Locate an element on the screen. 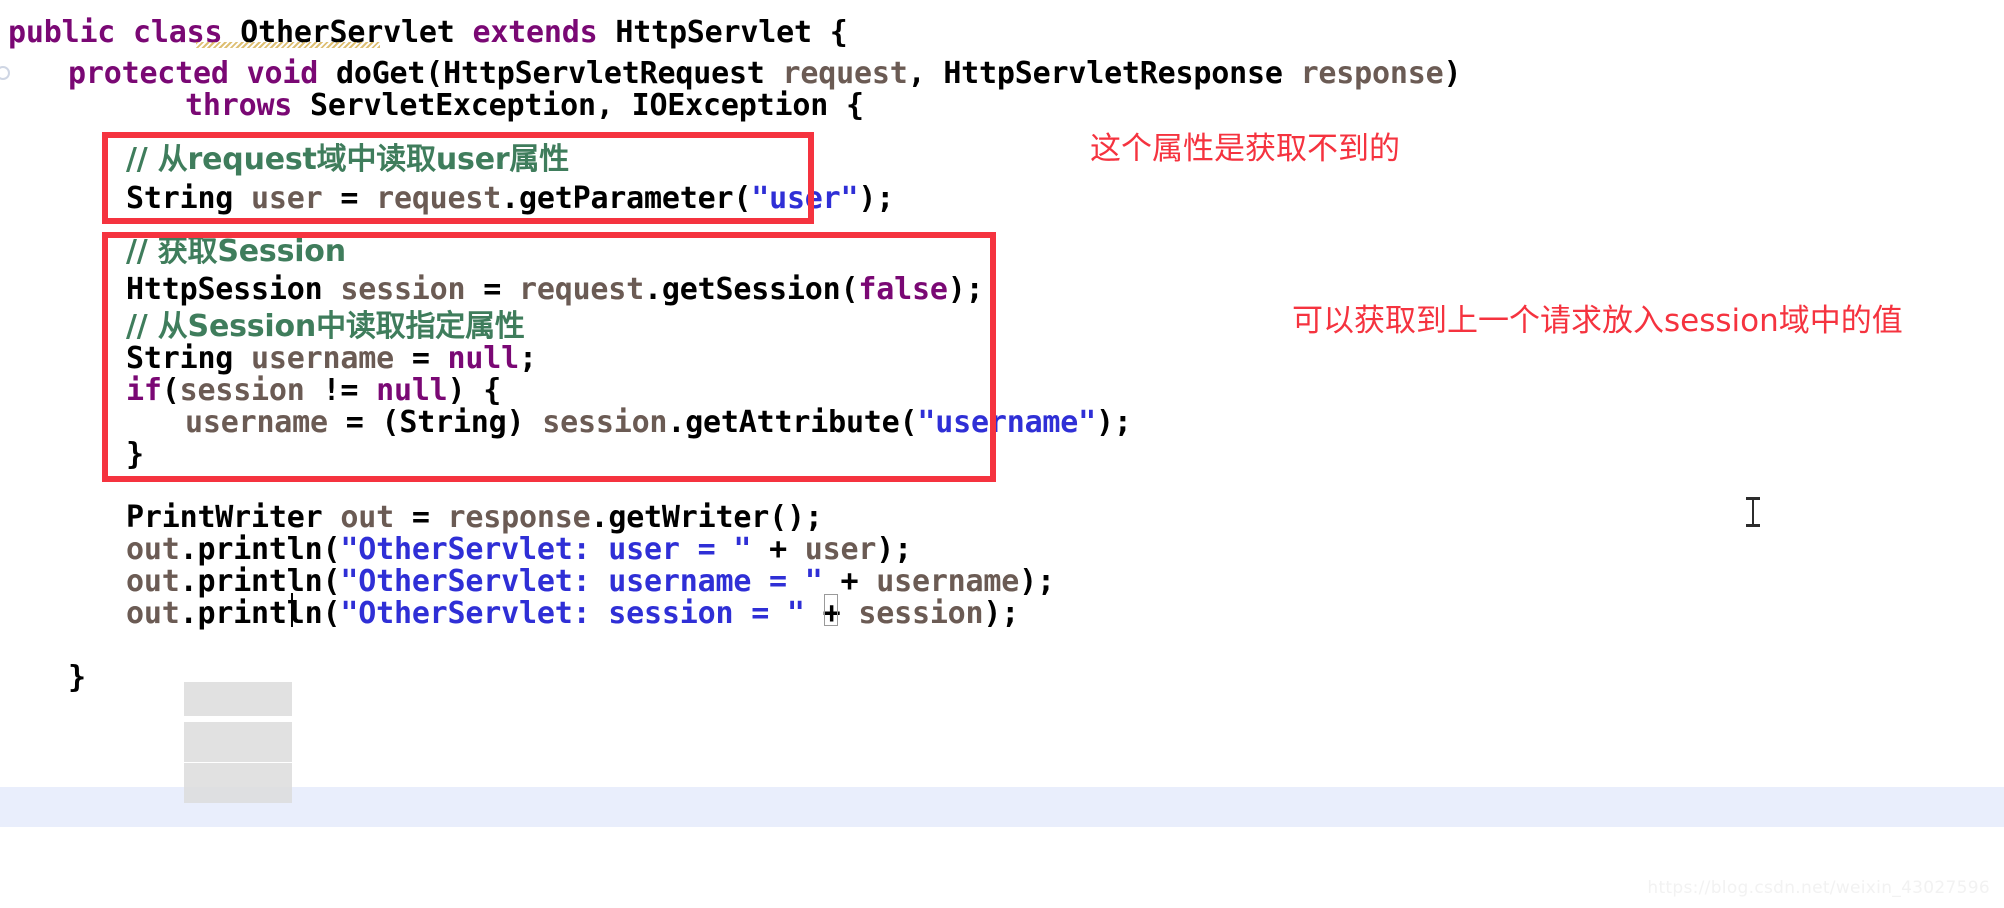  string-session-line: "OtherServlet: session = " is located at coordinates (572, 613).